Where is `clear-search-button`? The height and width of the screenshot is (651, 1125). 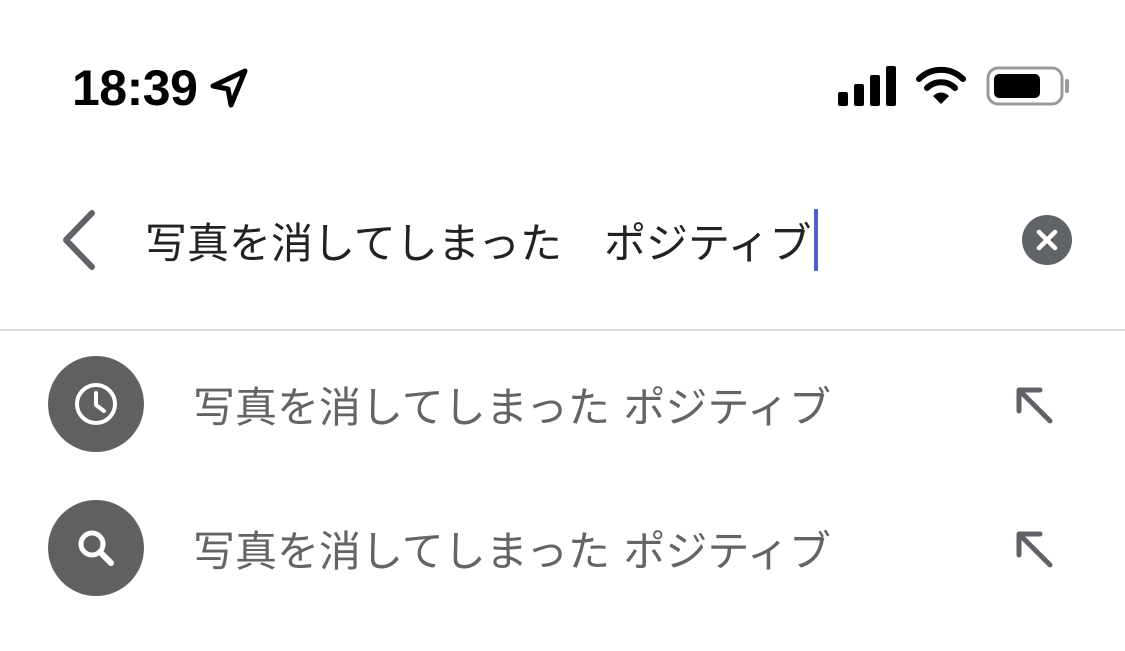 clear-search-button is located at coordinates (1047, 240).